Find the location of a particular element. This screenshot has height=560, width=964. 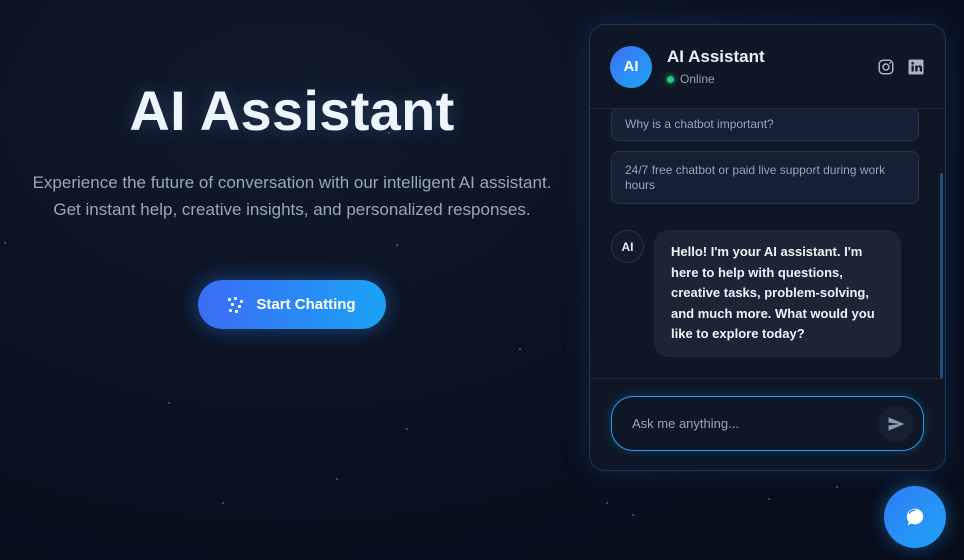

message-input-wrapper is located at coordinates (767, 423).